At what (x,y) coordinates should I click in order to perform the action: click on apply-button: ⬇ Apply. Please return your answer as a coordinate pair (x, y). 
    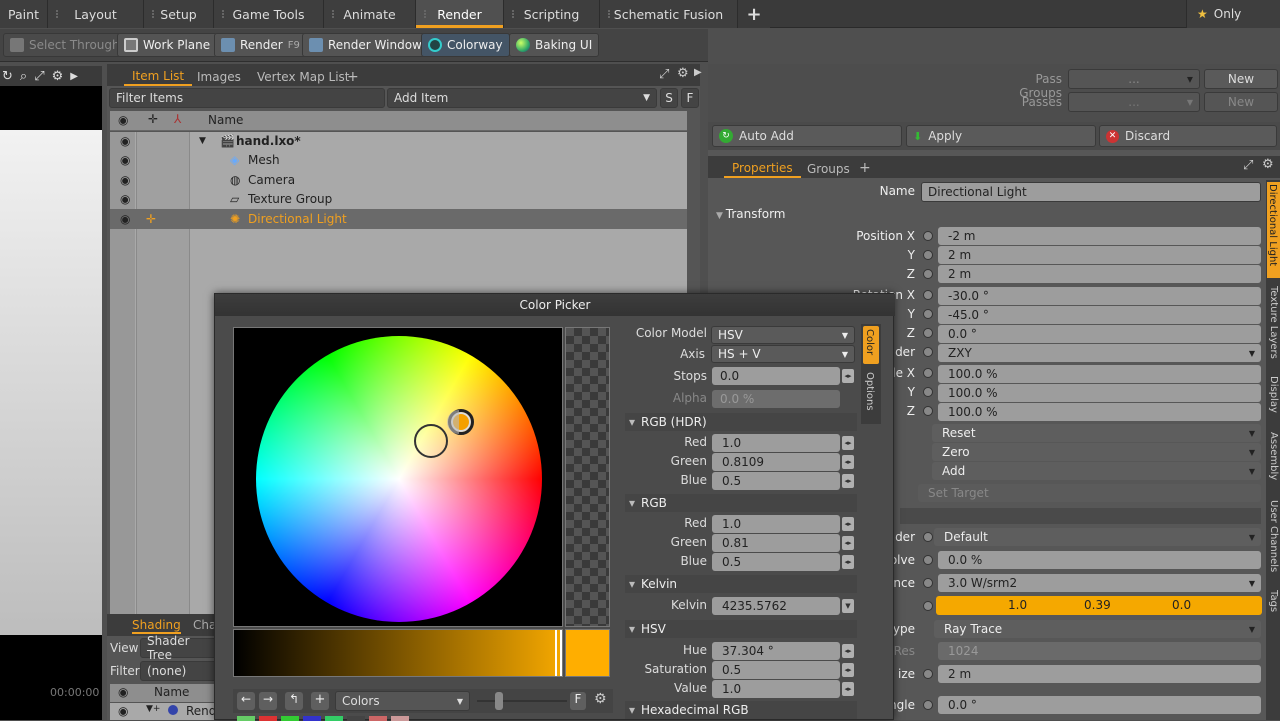
    Looking at the image, I should click on (1001, 136).